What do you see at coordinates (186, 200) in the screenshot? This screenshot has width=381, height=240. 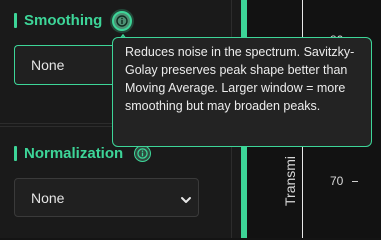 I see `chevron-down-icon` at bounding box center [186, 200].